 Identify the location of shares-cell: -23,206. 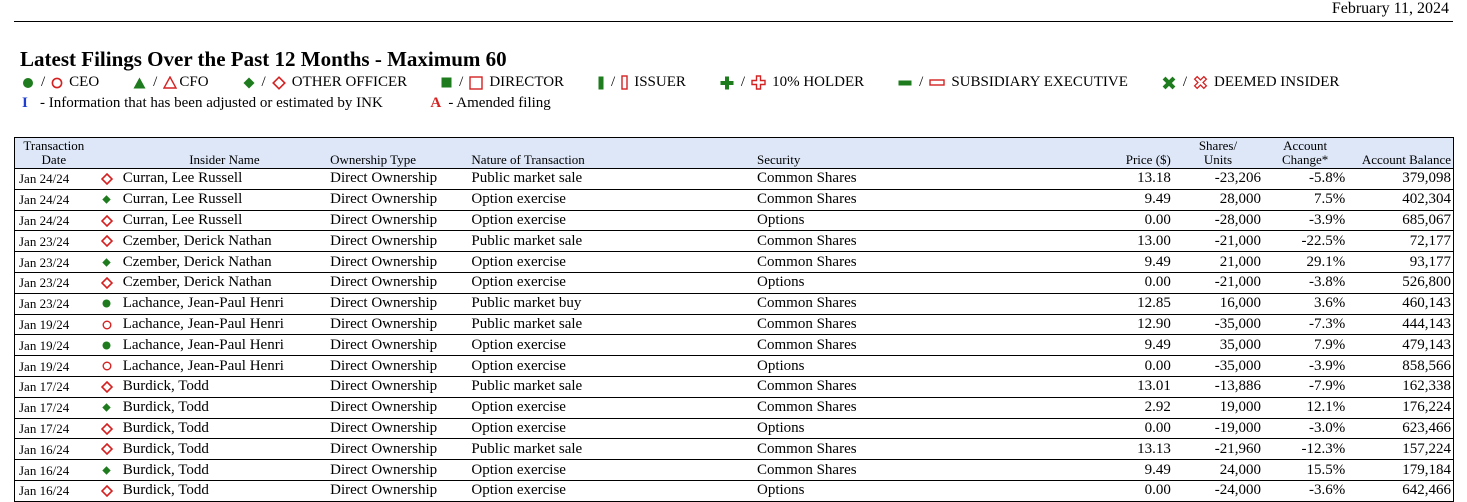
(1218, 179).